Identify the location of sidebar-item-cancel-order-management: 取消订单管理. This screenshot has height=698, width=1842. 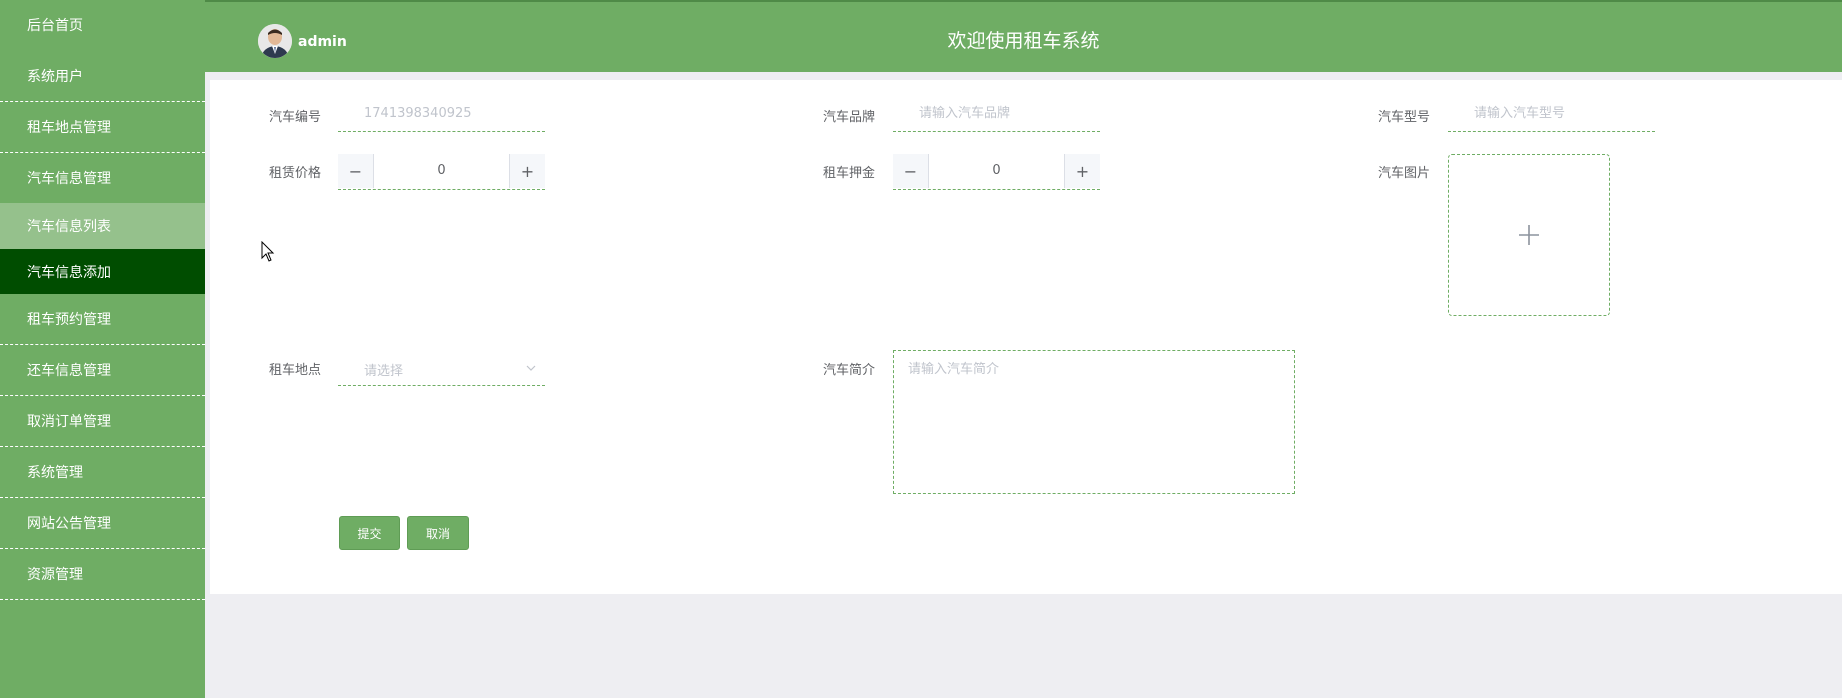
(102, 421).